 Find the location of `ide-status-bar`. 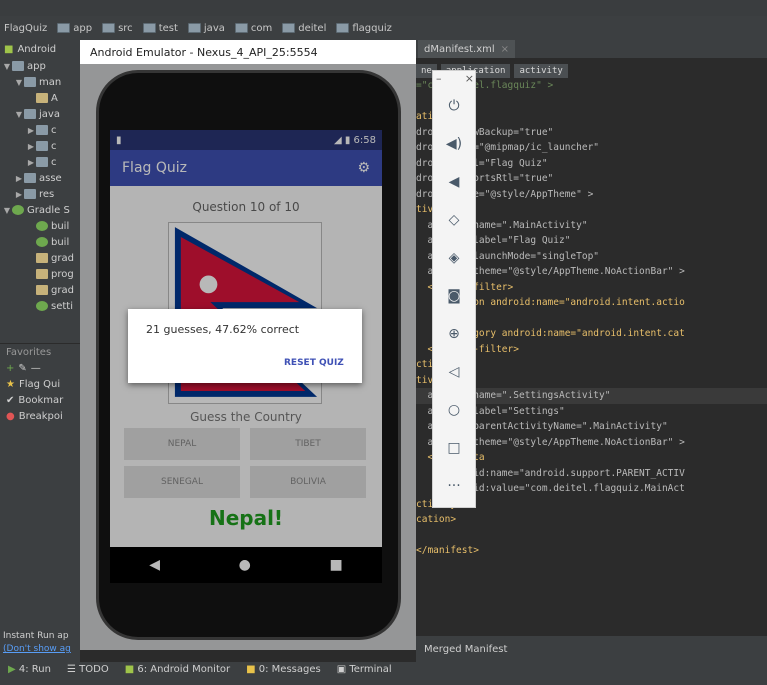

ide-status-bar is located at coordinates (383, 681).